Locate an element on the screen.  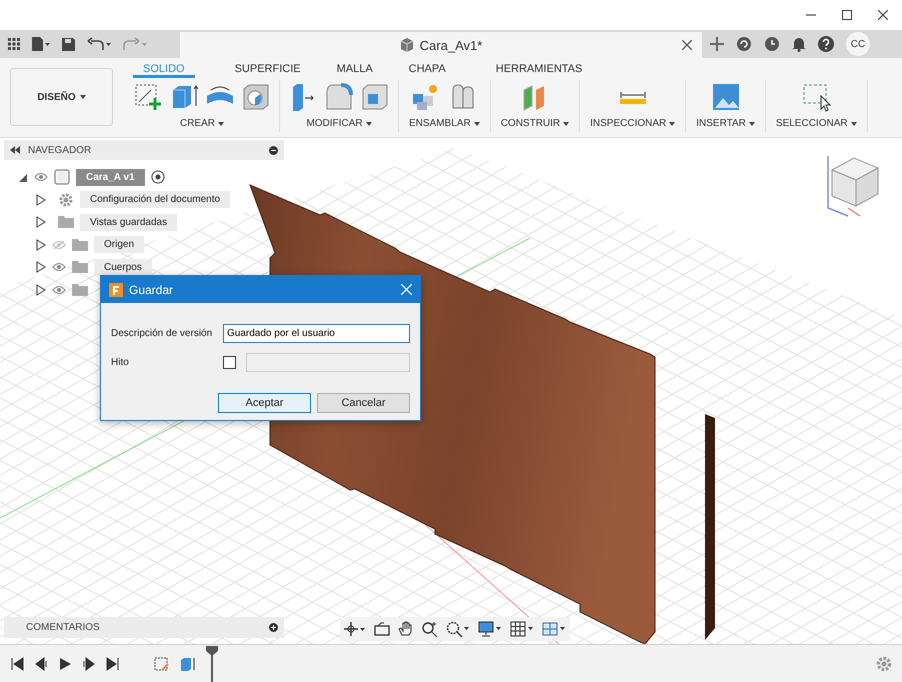
field-label: Hito is located at coordinates (120, 362).